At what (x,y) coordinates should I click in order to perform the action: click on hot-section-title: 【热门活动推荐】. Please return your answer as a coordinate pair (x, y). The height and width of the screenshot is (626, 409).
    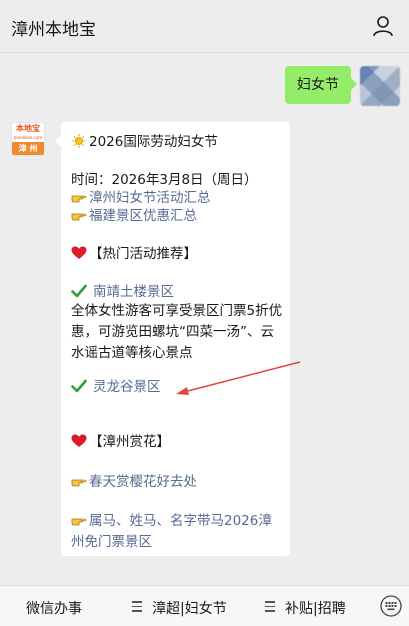
    Looking at the image, I should click on (143, 254).